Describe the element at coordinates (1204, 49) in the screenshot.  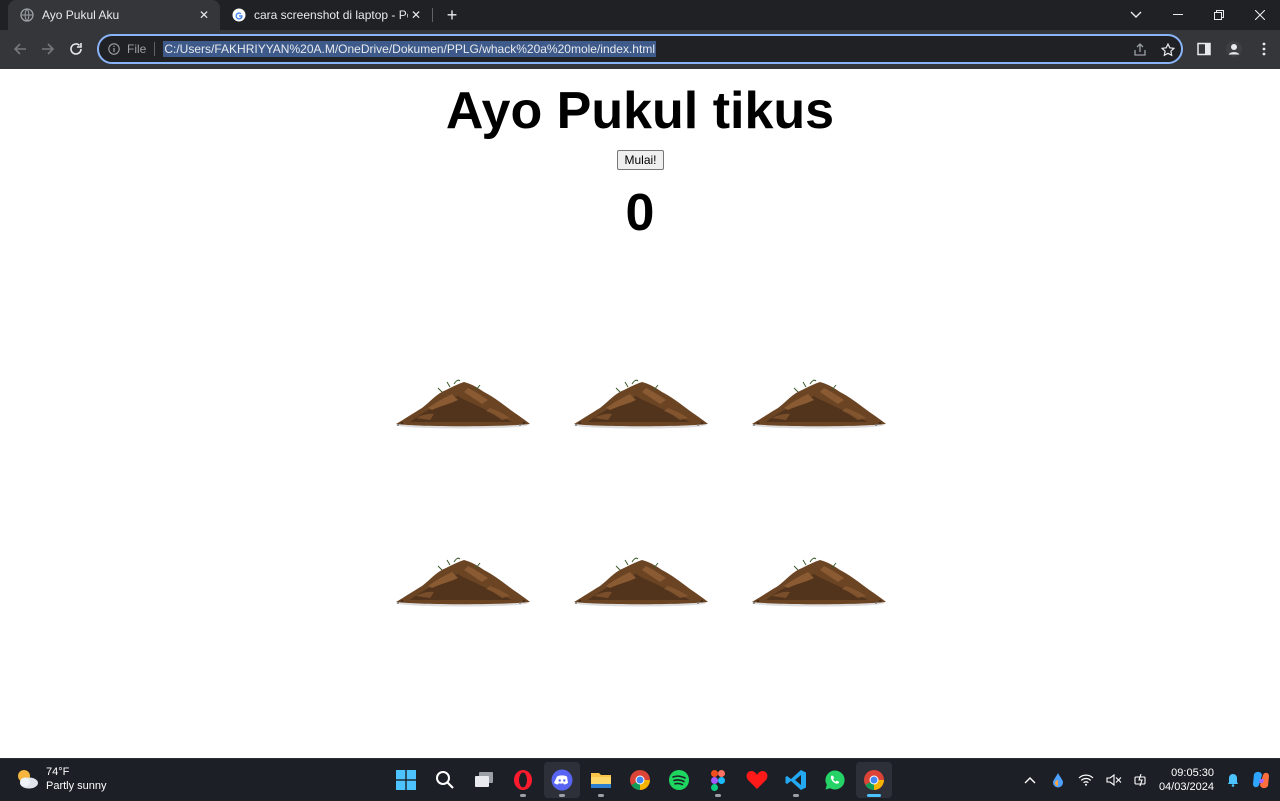
I see `side-panel-icon` at that location.